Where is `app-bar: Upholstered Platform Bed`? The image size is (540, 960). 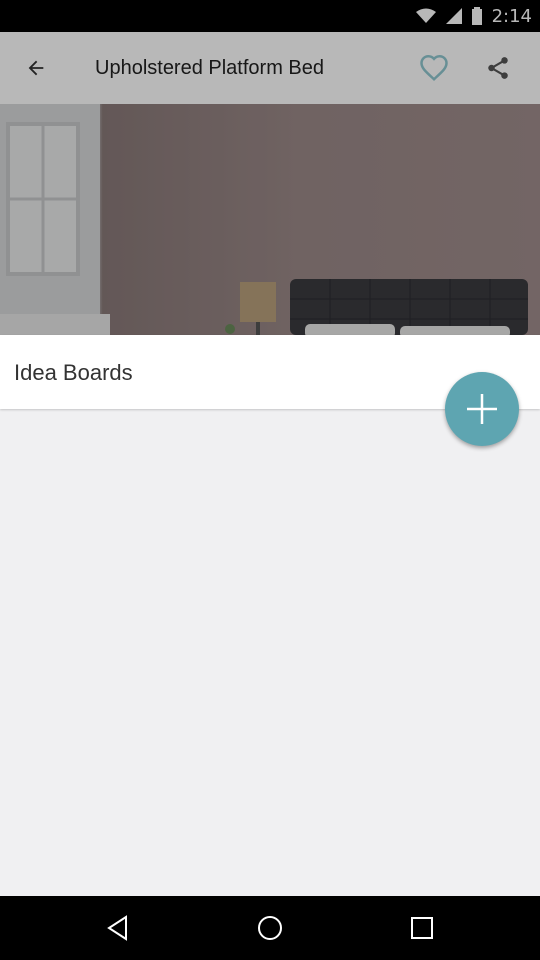 app-bar: Upholstered Platform Bed is located at coordinates (270, 68).